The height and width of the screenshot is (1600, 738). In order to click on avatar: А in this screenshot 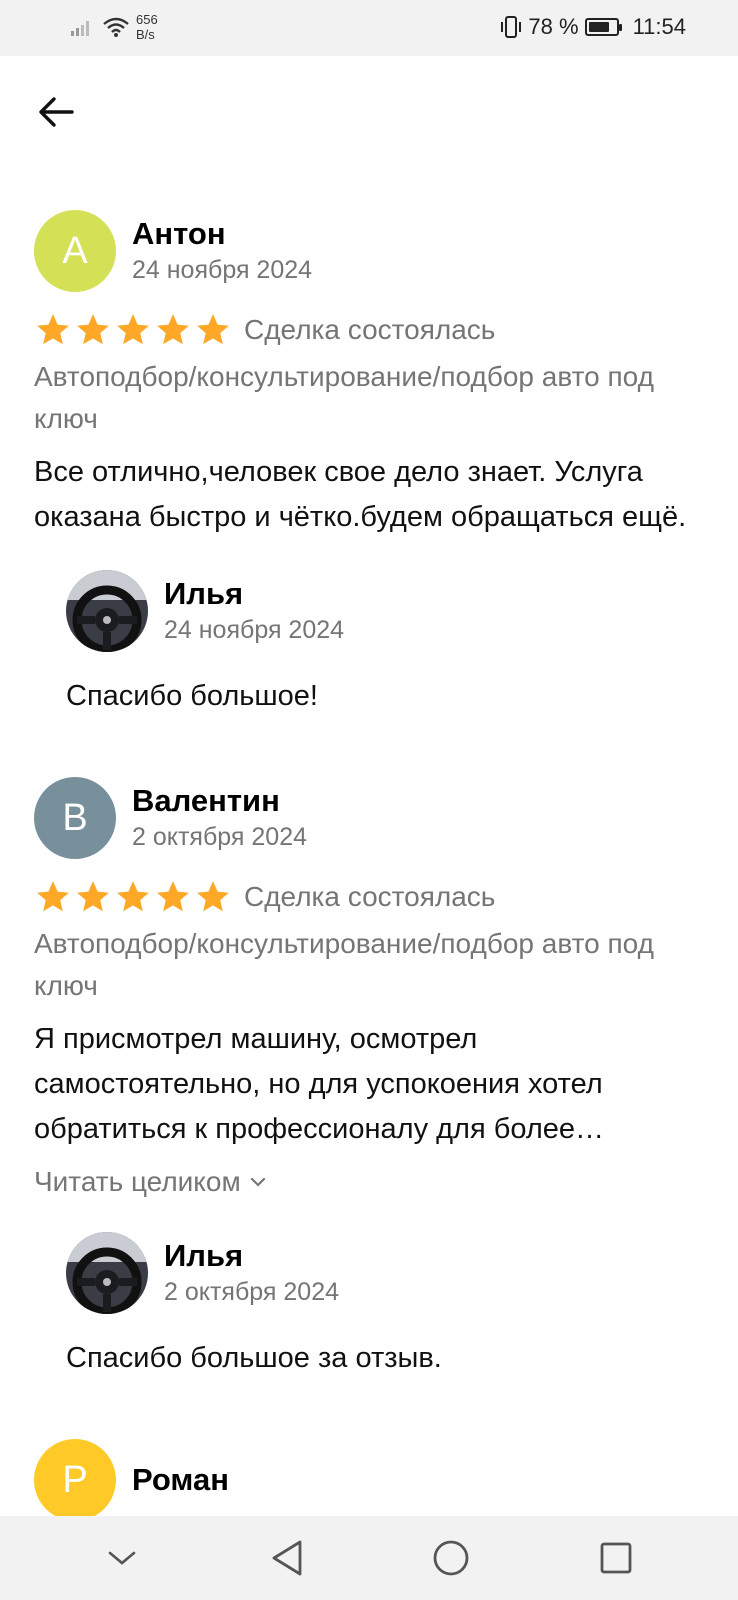, I will do `click(75, 251)`.